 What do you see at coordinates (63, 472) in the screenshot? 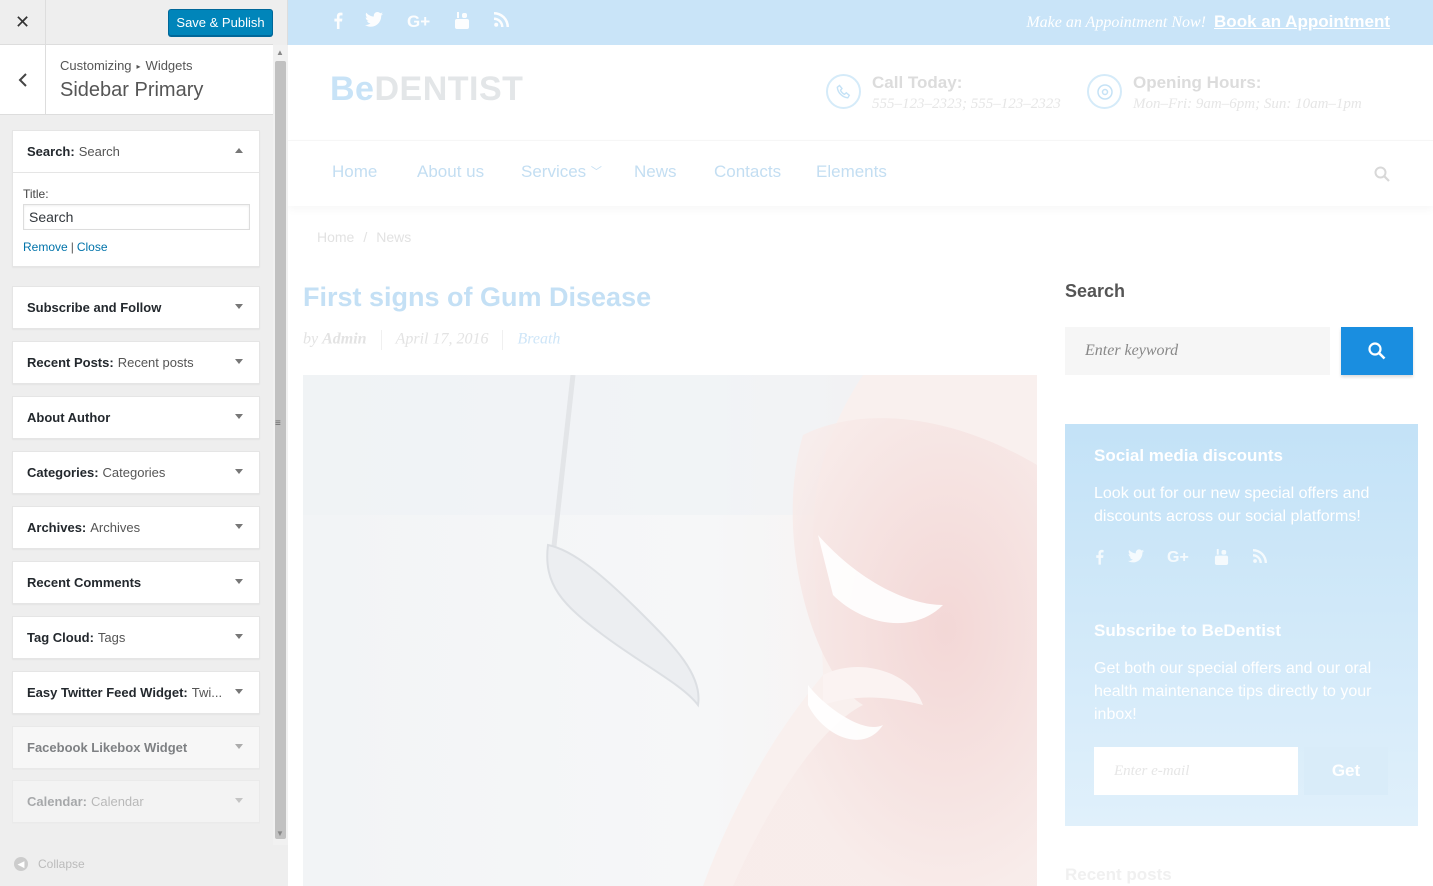
I see `widget-name: Categories:` at bounding box center [63, 472].